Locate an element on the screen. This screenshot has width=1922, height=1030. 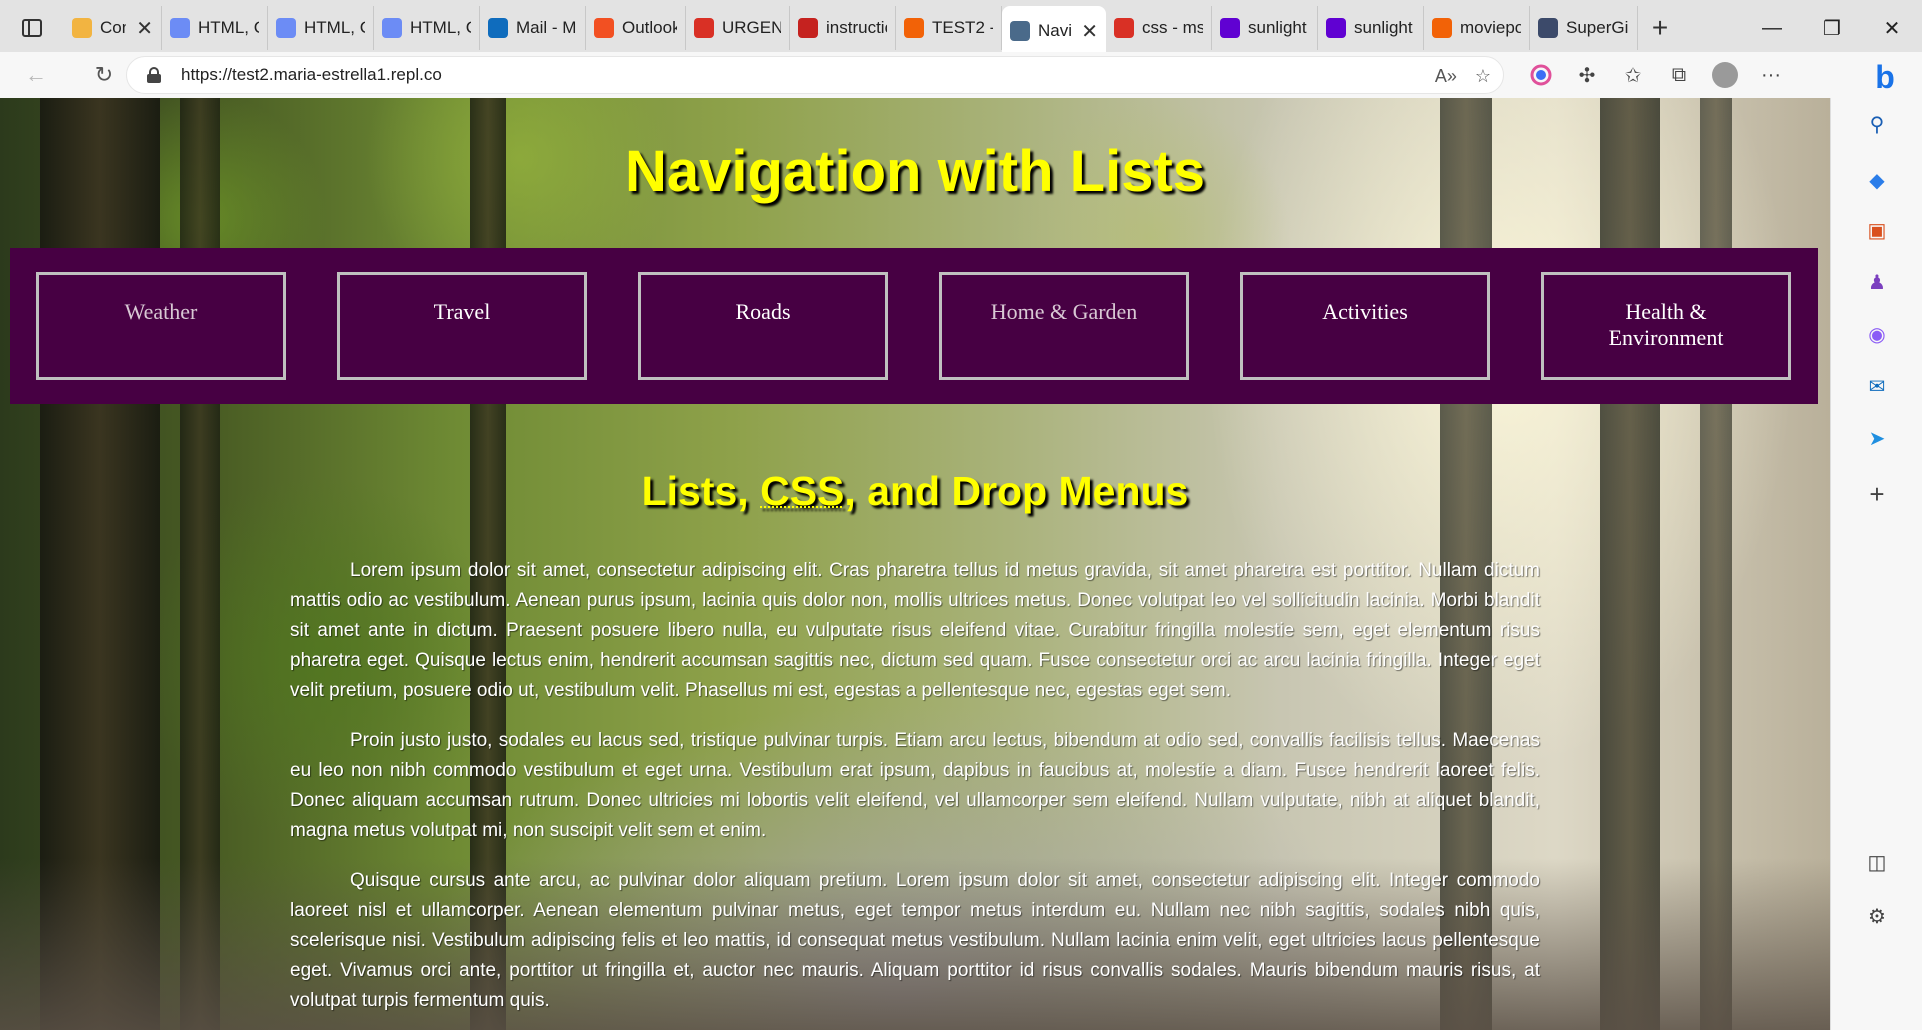
browser-tab: Con ✕ is located at coordinates (113, 28).